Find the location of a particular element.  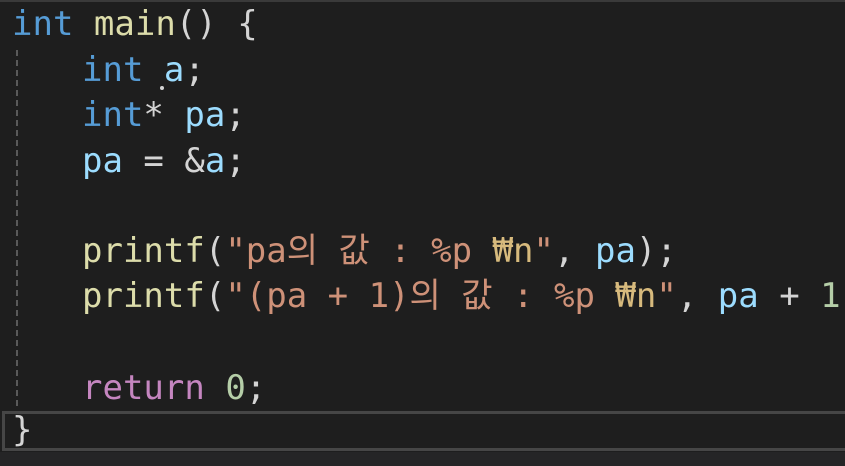

string-literal: "pa의 값 : %p is located at coordinates (359, 251).